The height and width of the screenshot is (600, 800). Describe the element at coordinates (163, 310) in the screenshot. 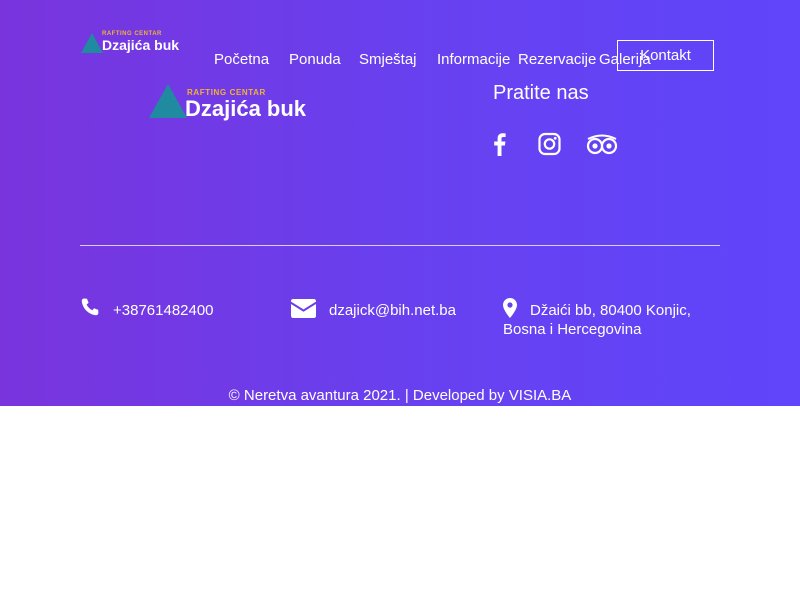

I see `phone-number: +38761482400` at that location.